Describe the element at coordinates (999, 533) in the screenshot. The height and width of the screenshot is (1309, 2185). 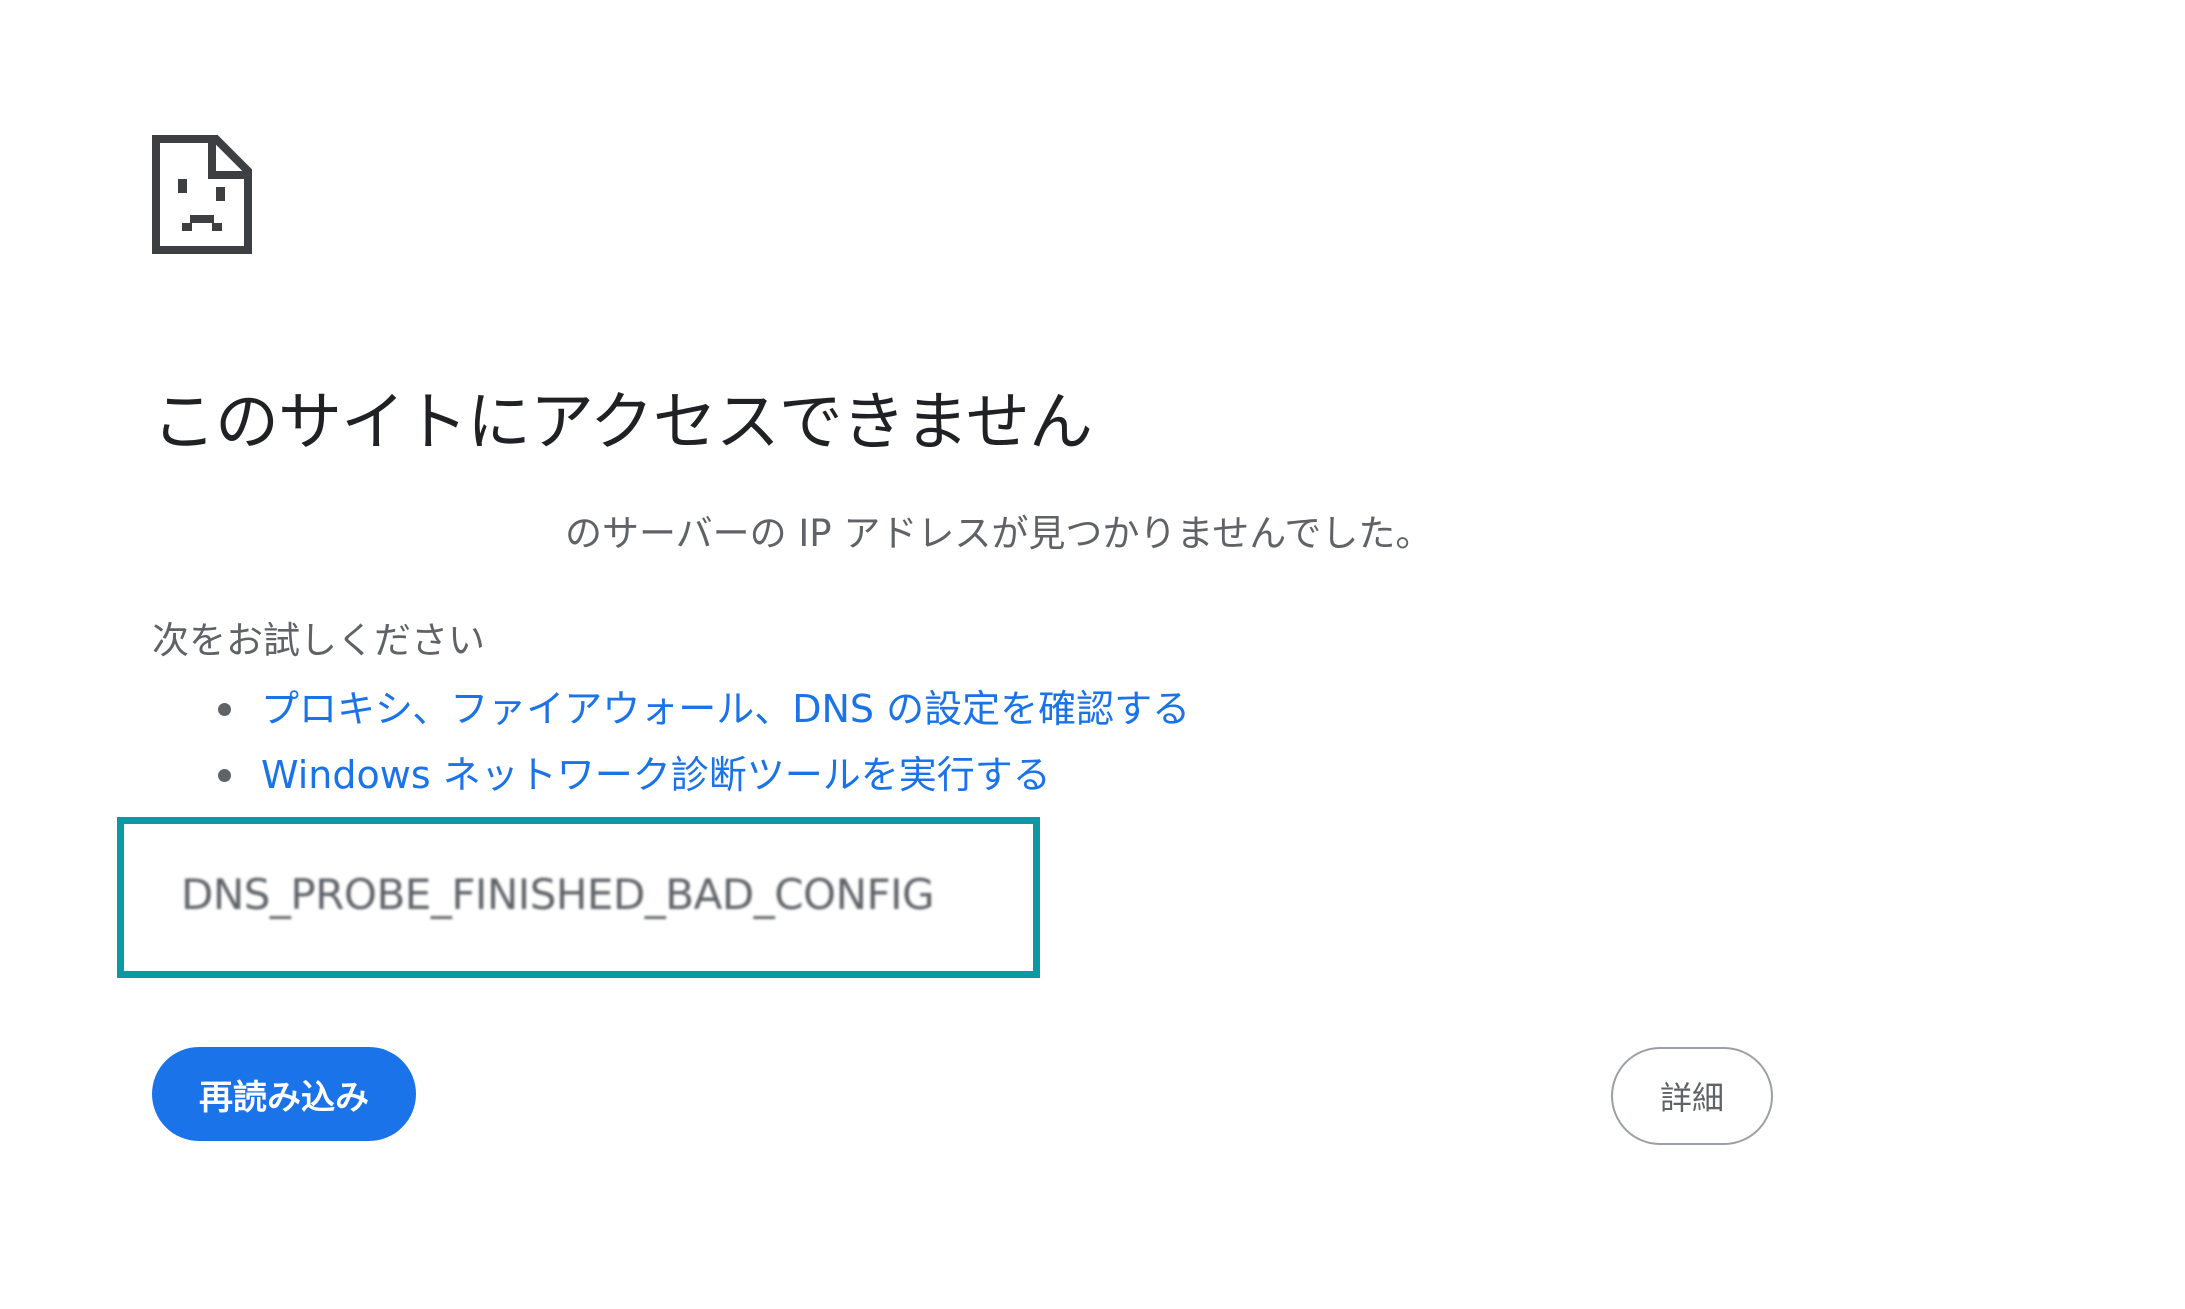
I see `error-description: のサーバーの IP アドレスが見つかりませんでした。` at that location.